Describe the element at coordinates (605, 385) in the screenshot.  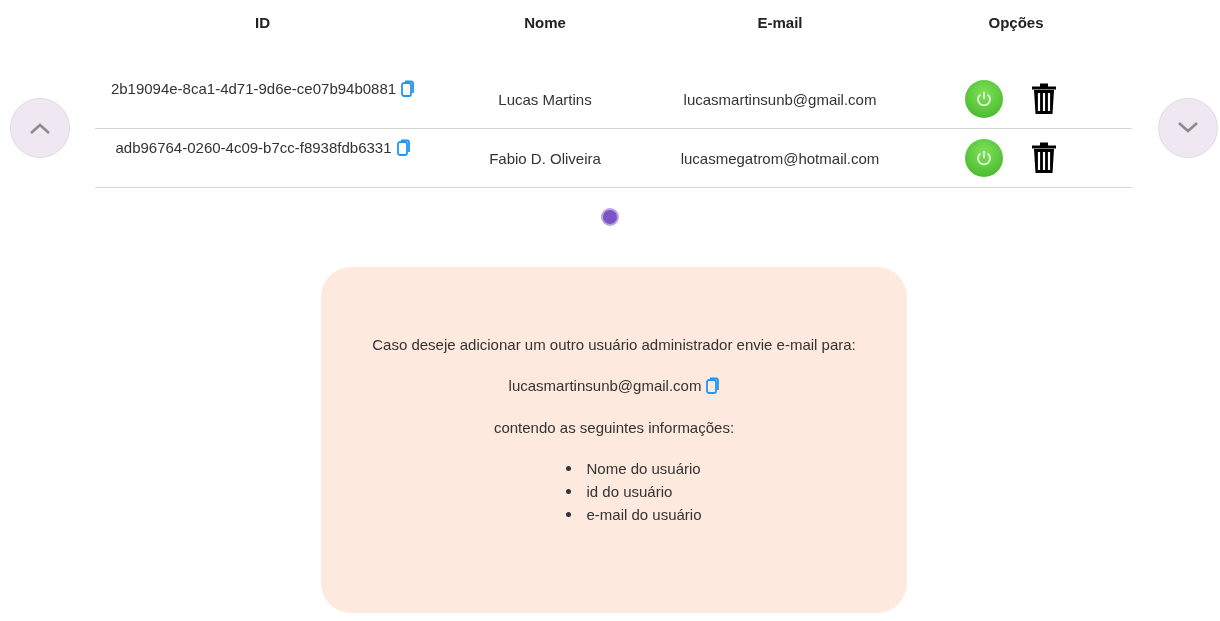
I see `contact-email: lucasmartinsunb@gmail.com` at that location.